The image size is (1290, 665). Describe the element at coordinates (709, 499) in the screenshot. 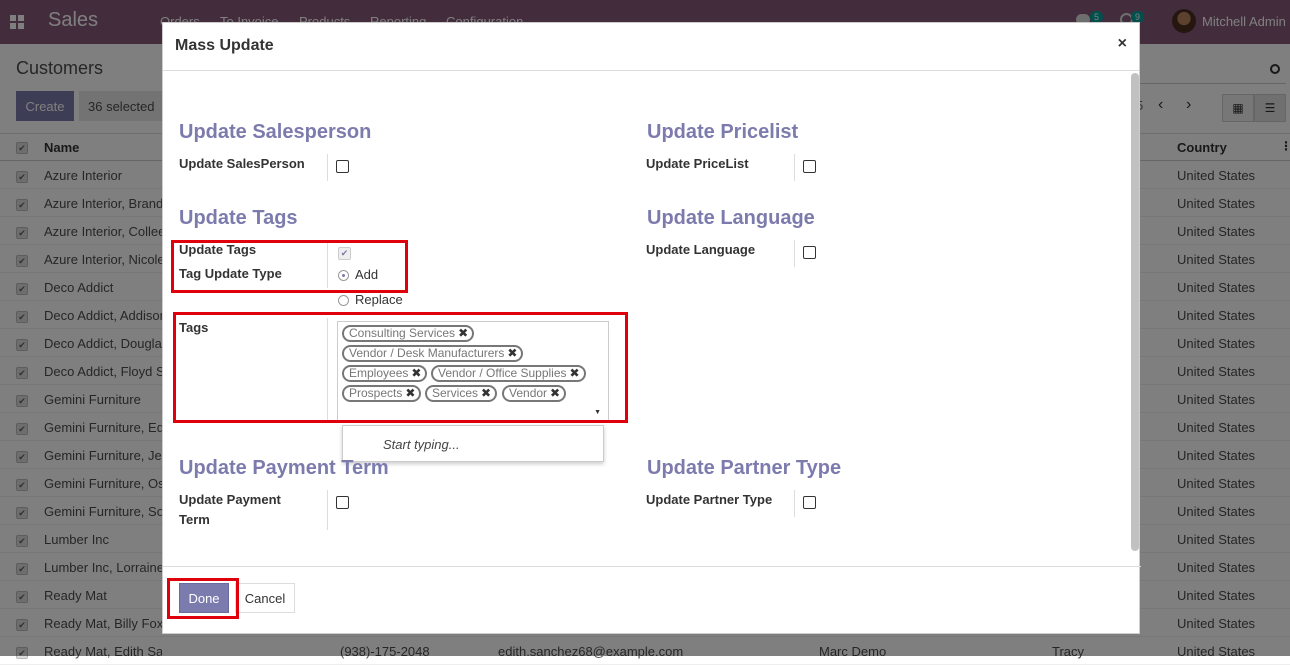

I see `update-partner-type-label: Update Partner Type` at that location.